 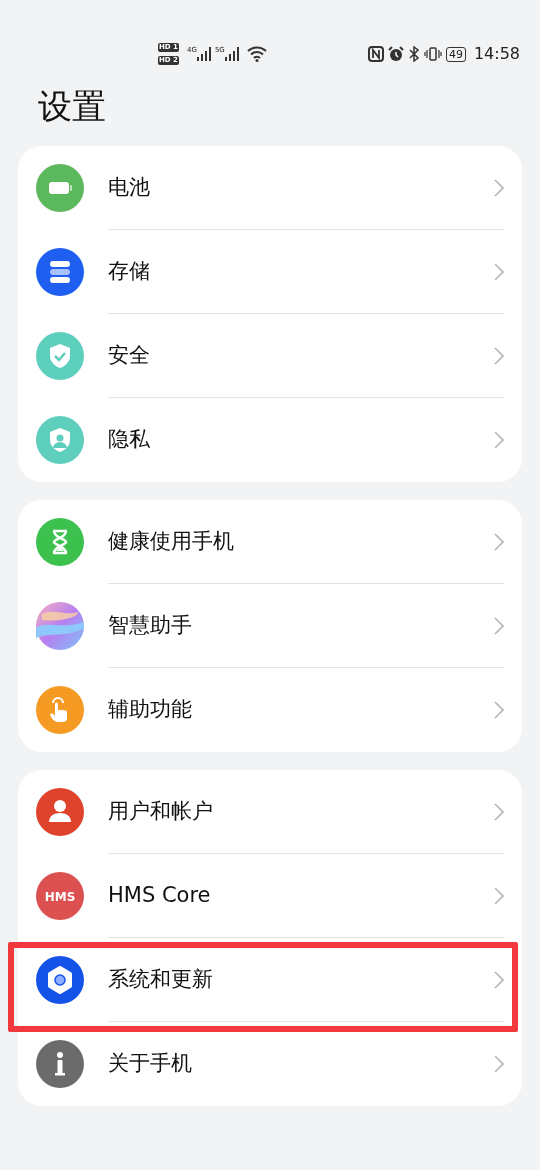 I want to click on settings-item: 健康使用手机, so click(x=270, y=542).